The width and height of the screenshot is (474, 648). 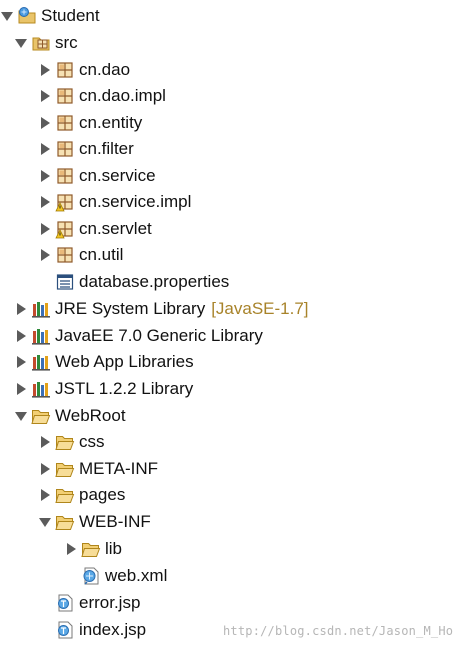 I want to click on tree-item-label: cn.servlet, so click(x=115, y=228).